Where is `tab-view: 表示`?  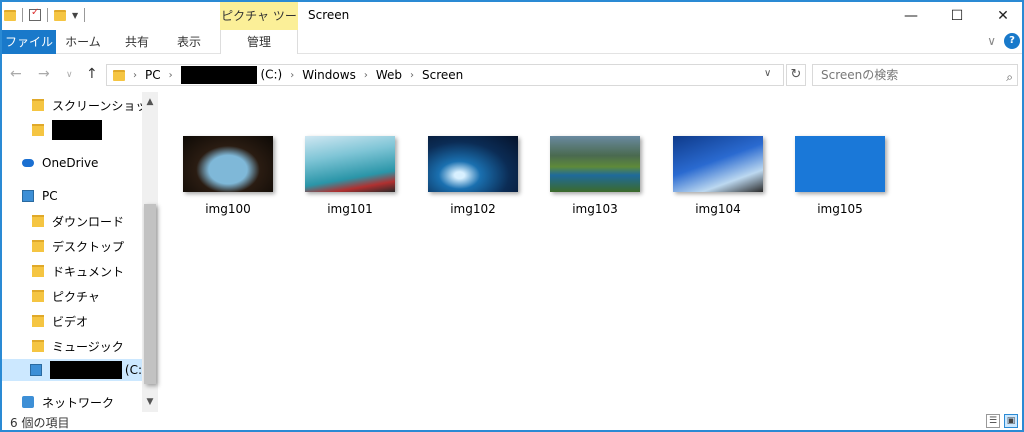 tab-view: 表示 is located at coordinates (189, 42).